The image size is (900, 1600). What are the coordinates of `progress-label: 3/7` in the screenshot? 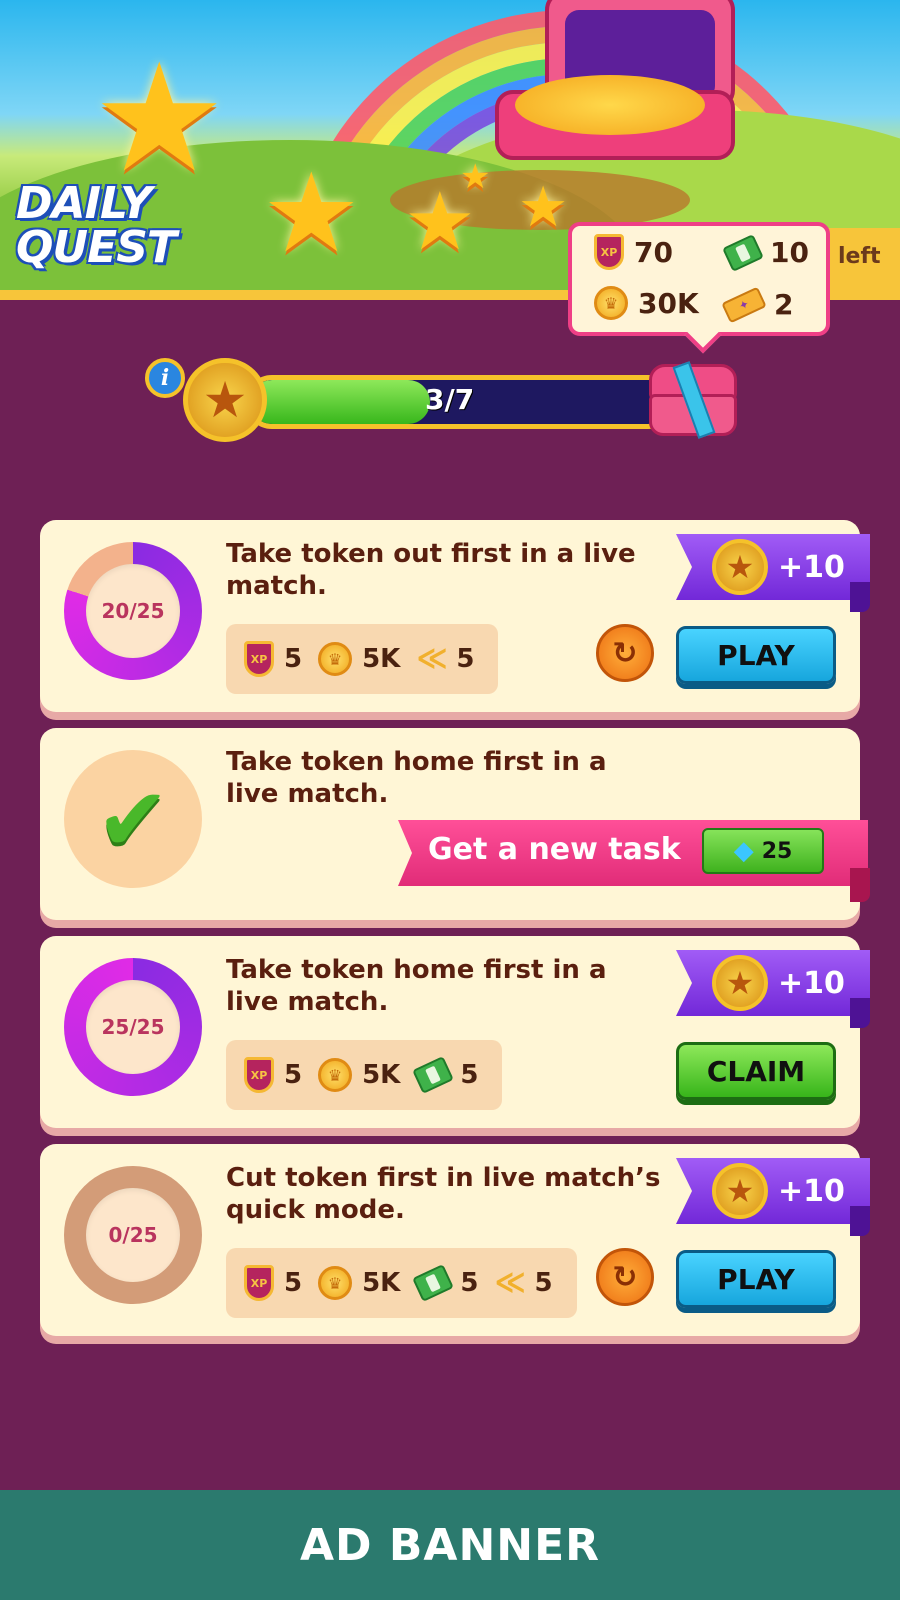 It's located at (450, 399).